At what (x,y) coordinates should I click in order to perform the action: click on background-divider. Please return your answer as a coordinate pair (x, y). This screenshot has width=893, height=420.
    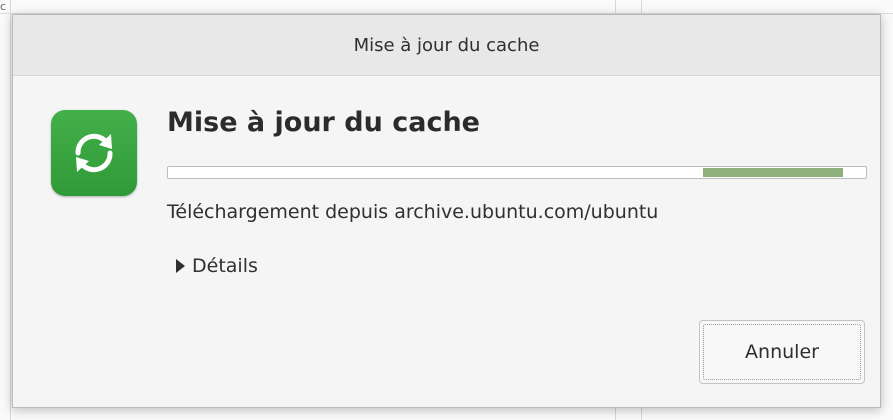
    Looking at the image, I should click on (10, 210).